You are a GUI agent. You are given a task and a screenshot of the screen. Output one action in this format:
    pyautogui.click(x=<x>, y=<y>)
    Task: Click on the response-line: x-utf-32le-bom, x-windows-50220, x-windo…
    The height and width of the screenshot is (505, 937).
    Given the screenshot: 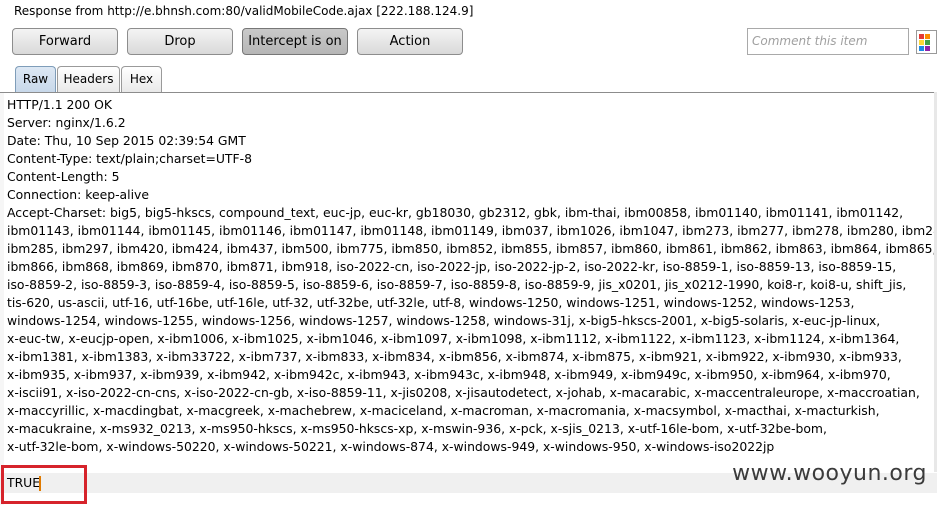 What is the action you would take?
    pyautogui.click(x=391, y=446)
    